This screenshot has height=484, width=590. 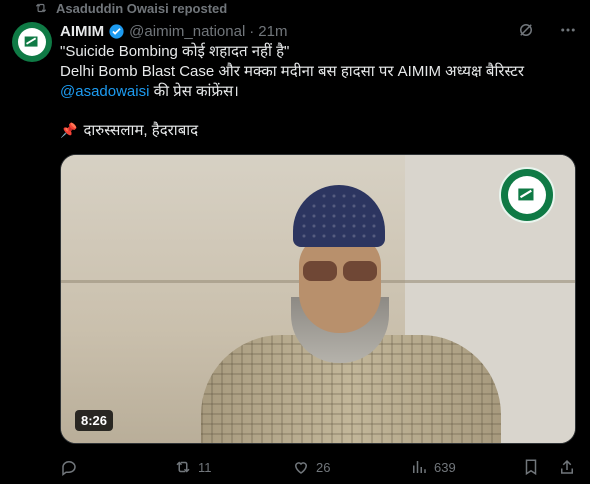 I want to click on pushpin-icon: 📌, so click(x=69, y=129).